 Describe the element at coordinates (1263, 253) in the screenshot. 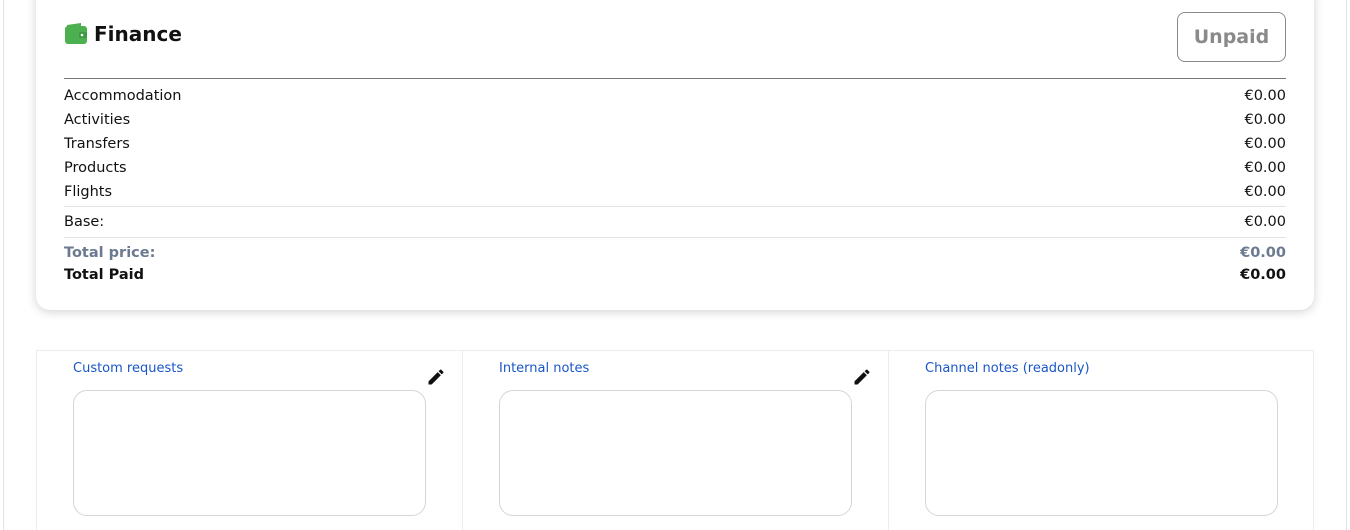

I see `total-price-amount: €0.00` at that location.